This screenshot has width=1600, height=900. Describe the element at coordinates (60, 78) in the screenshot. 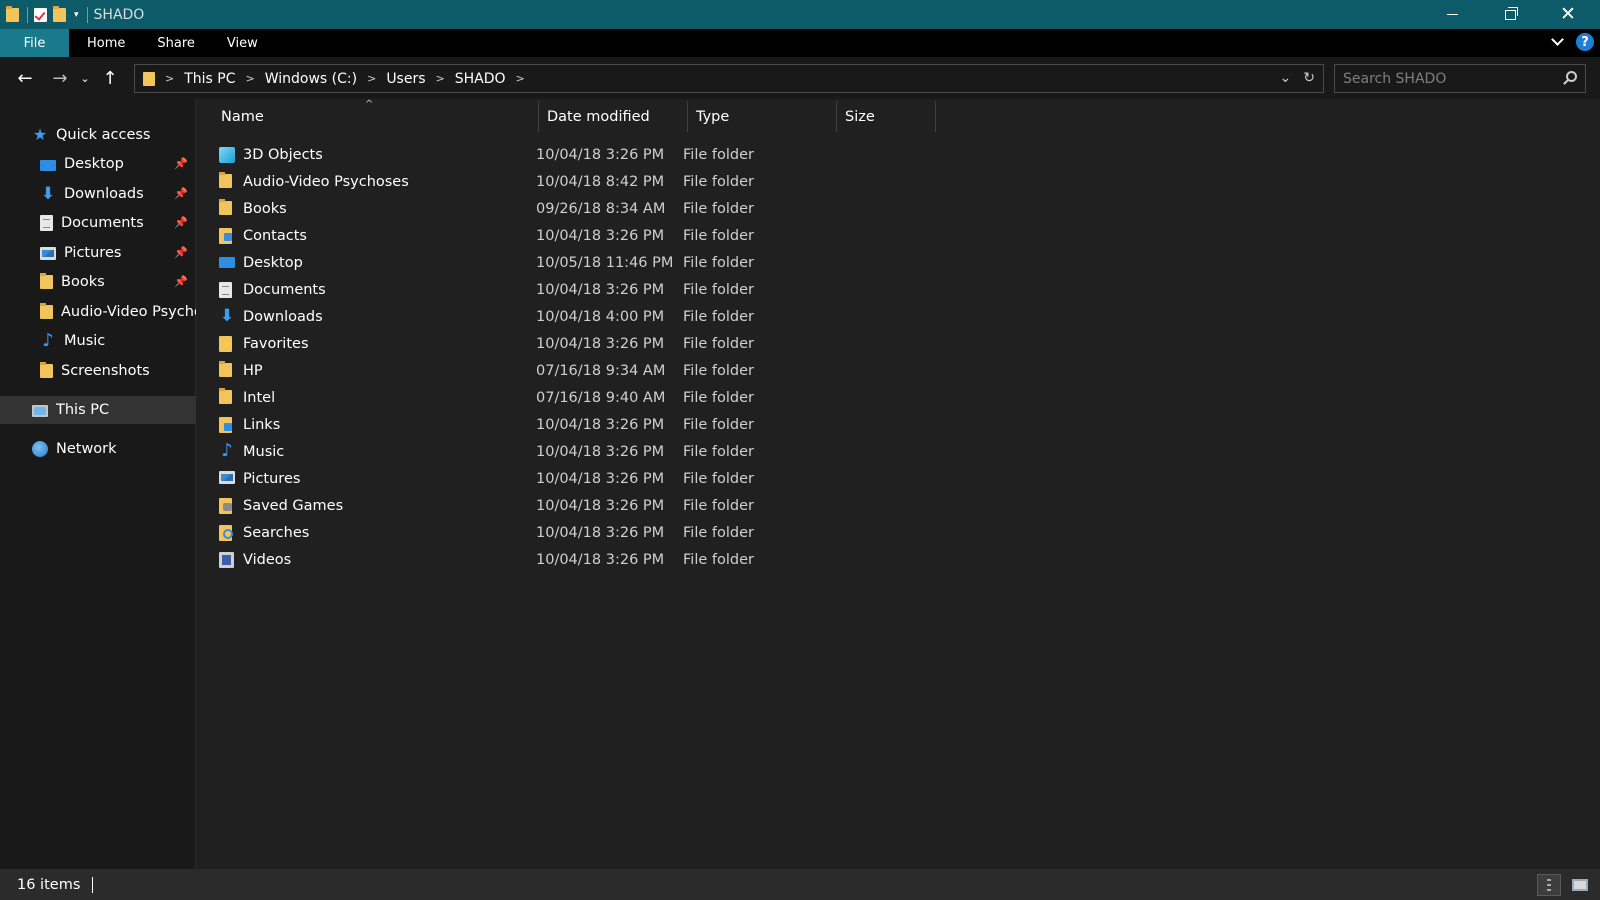

I see `forward-button: →` at that location.